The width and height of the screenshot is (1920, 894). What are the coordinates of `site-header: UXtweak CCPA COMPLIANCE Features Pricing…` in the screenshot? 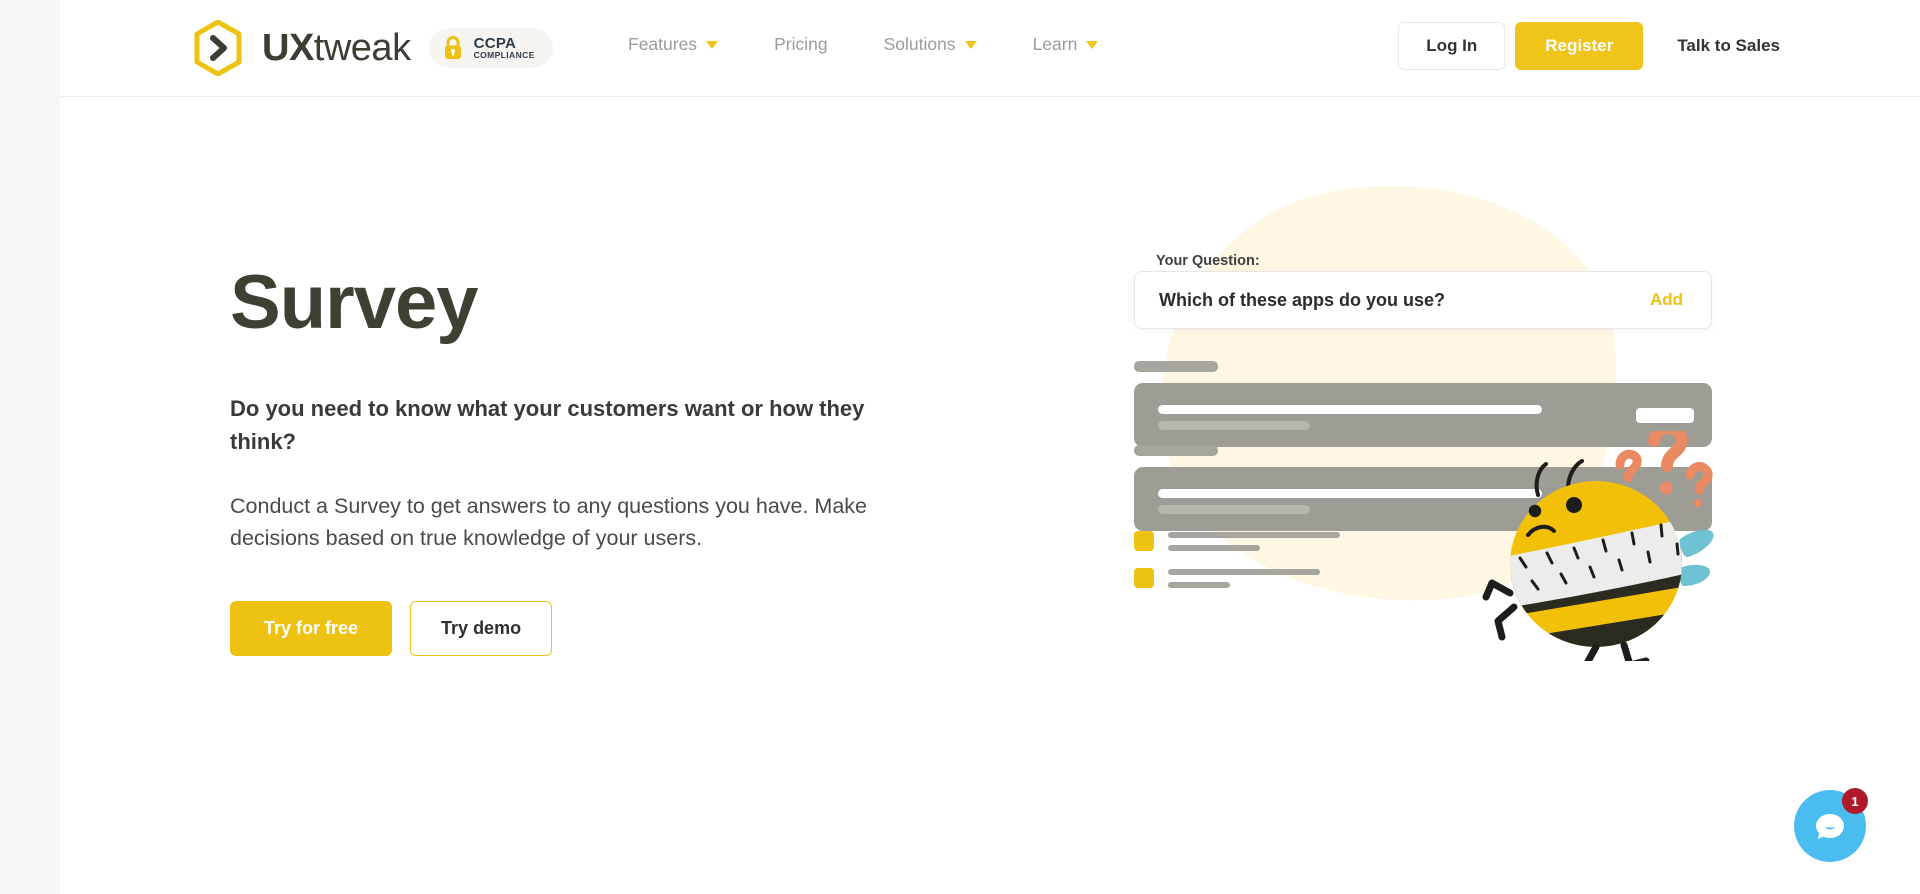 It's located at (990, 48).